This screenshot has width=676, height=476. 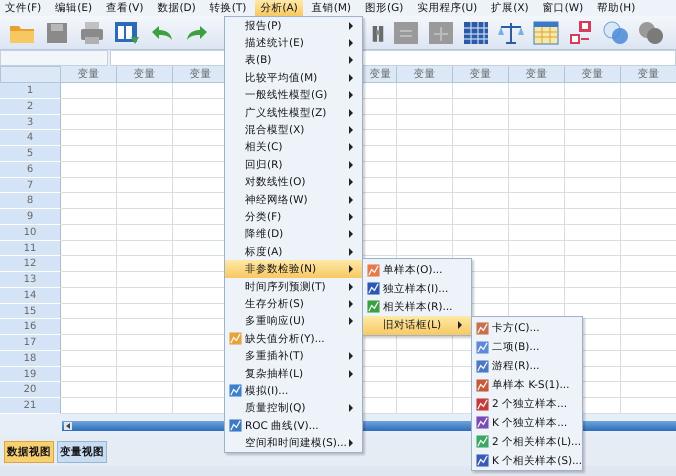 What do you see at coordinates (23, 8) in the screenshot?
I see `menu-bar-item: 文件(F)` at bounding box center [23, 8].